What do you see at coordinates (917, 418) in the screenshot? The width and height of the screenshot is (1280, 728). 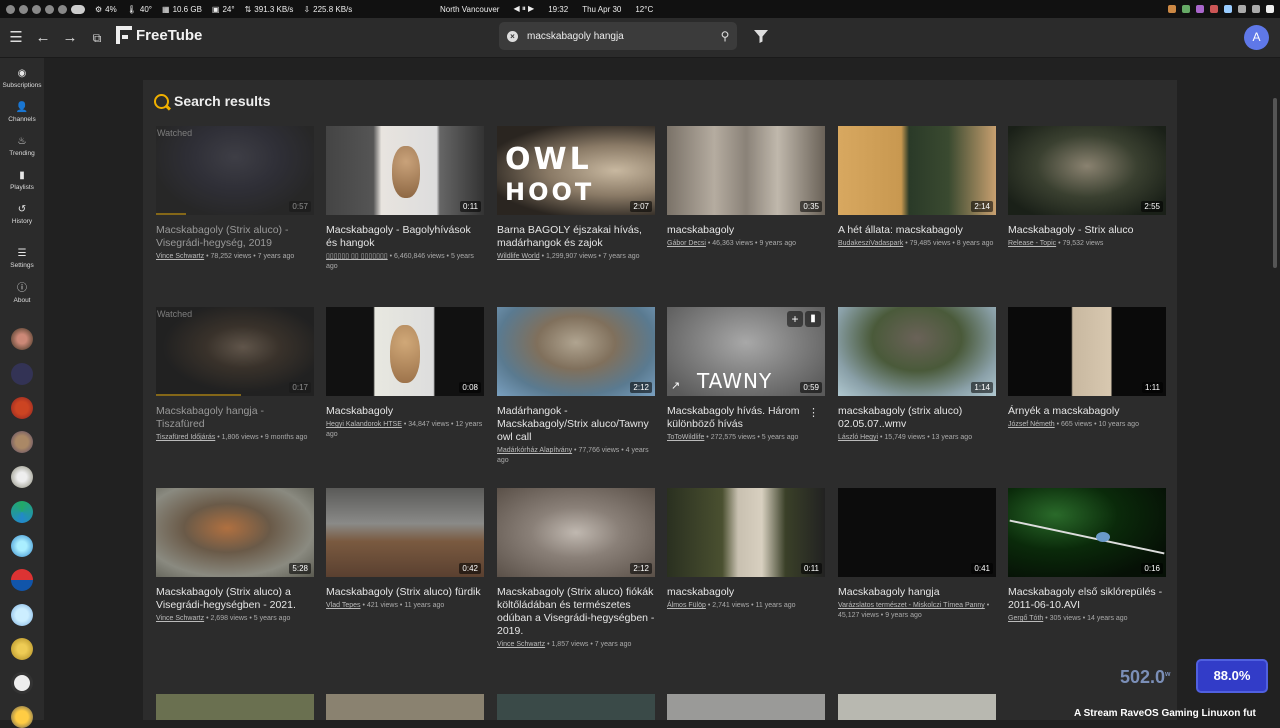 I see `video-title: macskabagoly (strix aluco) 02.05.07..wmv` at bounding box center [917, 418].